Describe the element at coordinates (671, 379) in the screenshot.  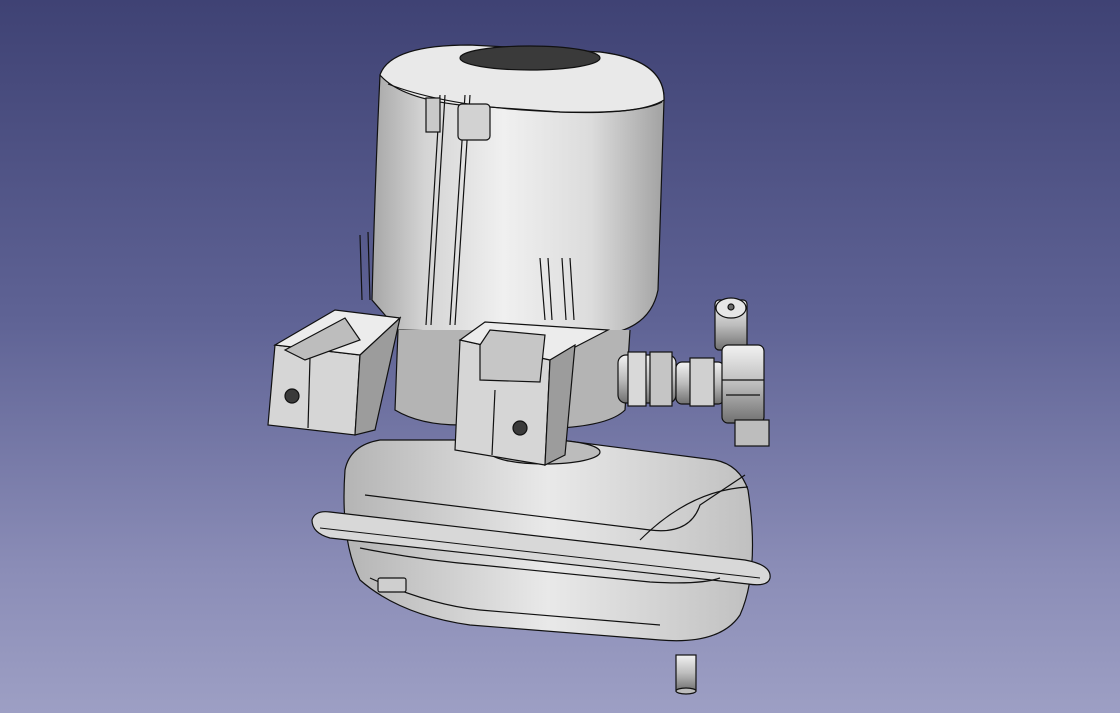
I see `pipe-fitting` at that location.